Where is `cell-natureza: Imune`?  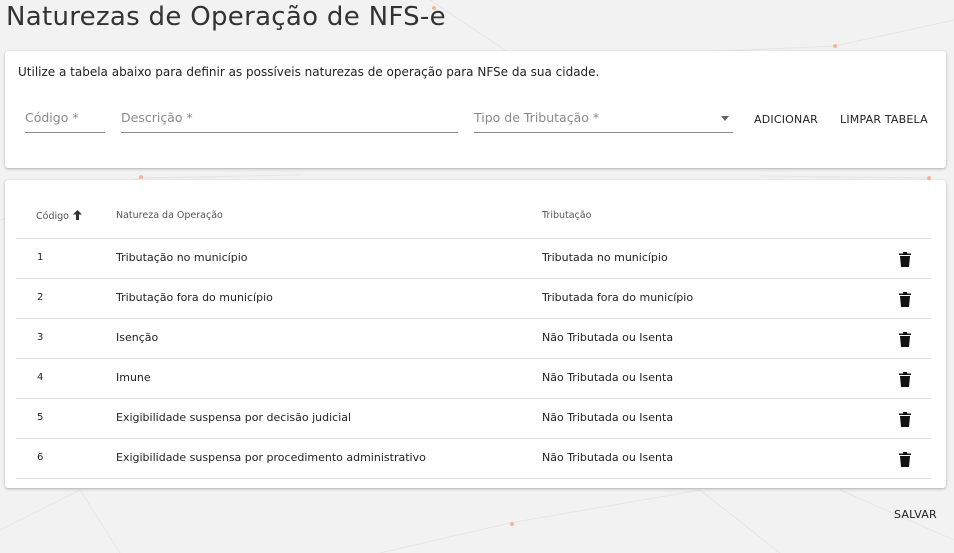
cell-natureza: Imune is located at coordinates (133, 377).